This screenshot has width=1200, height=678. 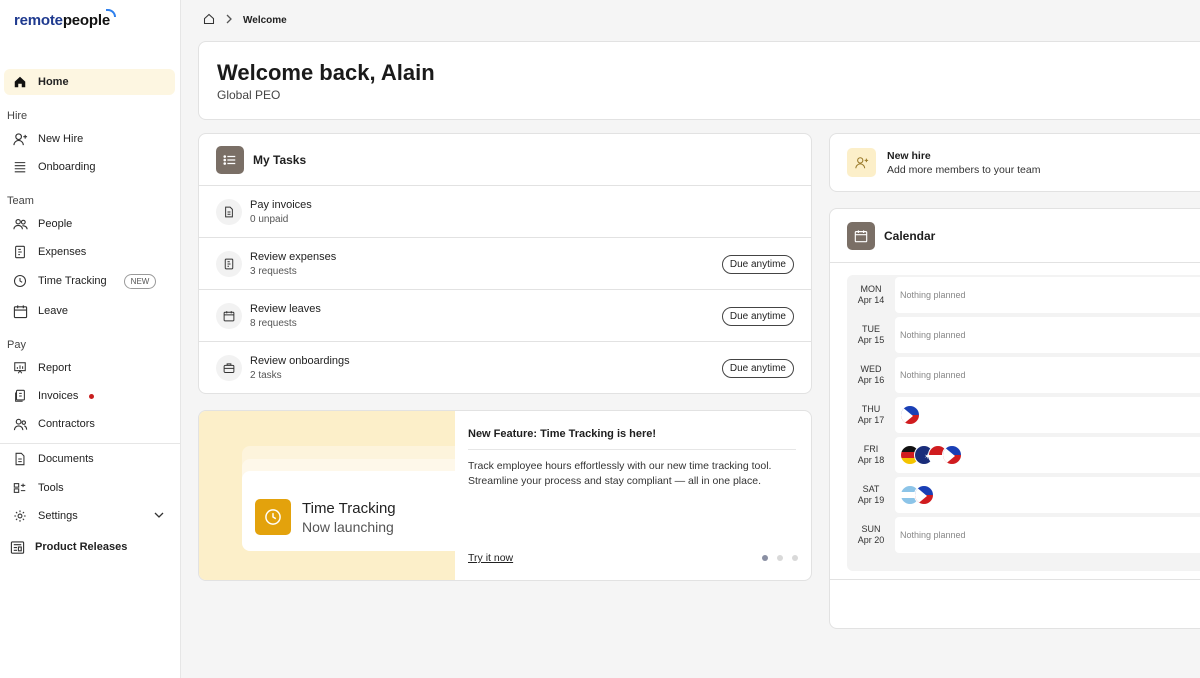 I want to click on calendar-row: SUN Apr 20 Nothing planned, so click(x=1023, y=535).